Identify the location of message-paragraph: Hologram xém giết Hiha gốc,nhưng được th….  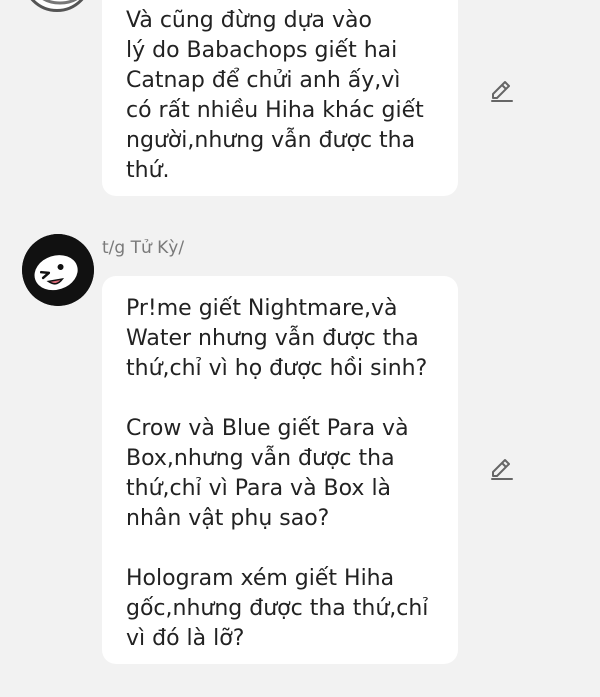
(277, 608).